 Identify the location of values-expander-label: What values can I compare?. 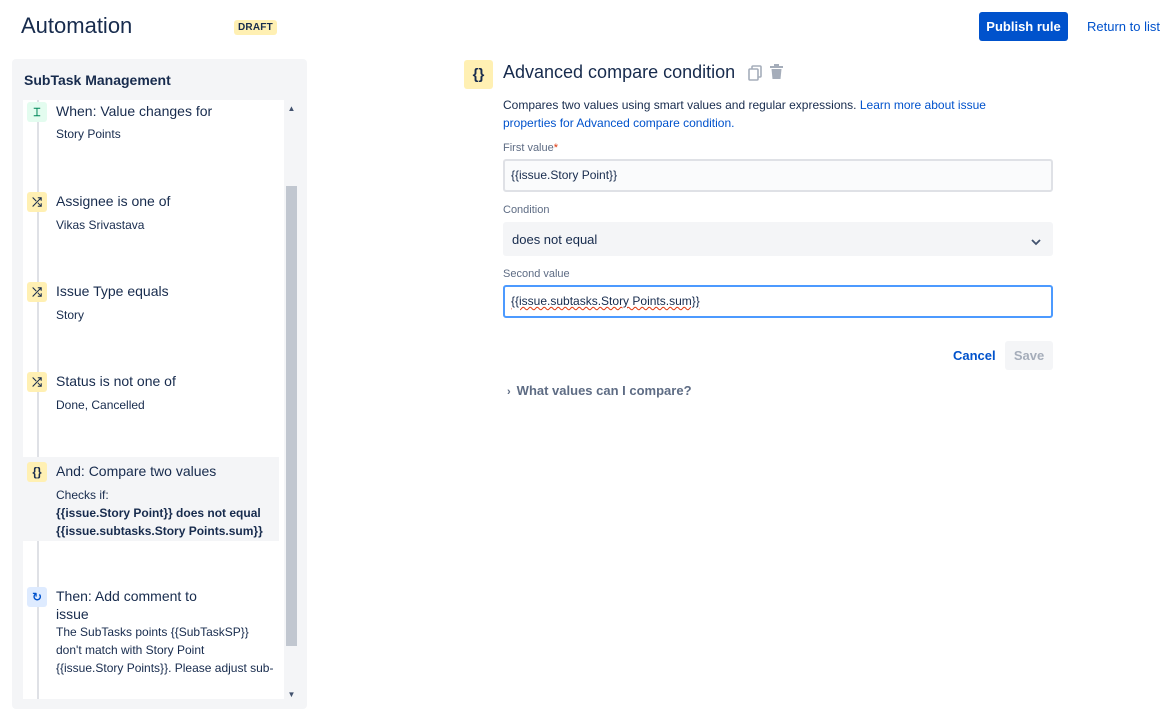
(604, 390).